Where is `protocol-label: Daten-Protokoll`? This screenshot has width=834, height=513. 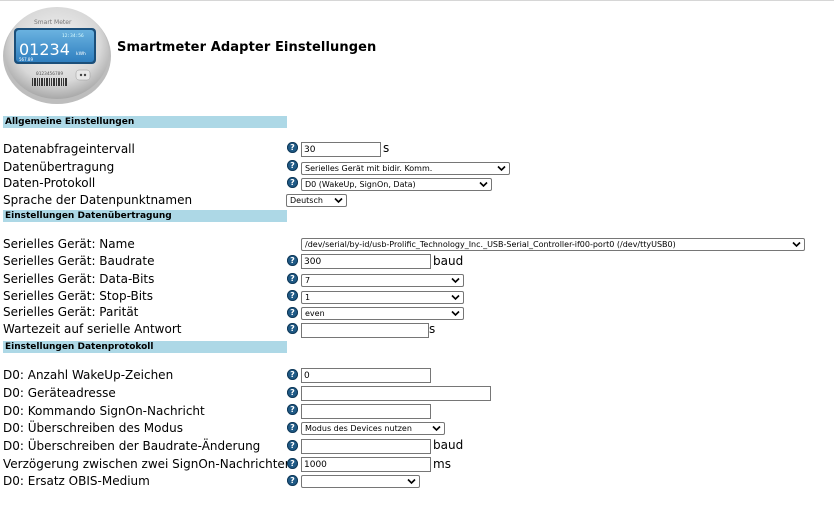
protocol-label: Daten-Protokoll is located at coordinates (49, 183).